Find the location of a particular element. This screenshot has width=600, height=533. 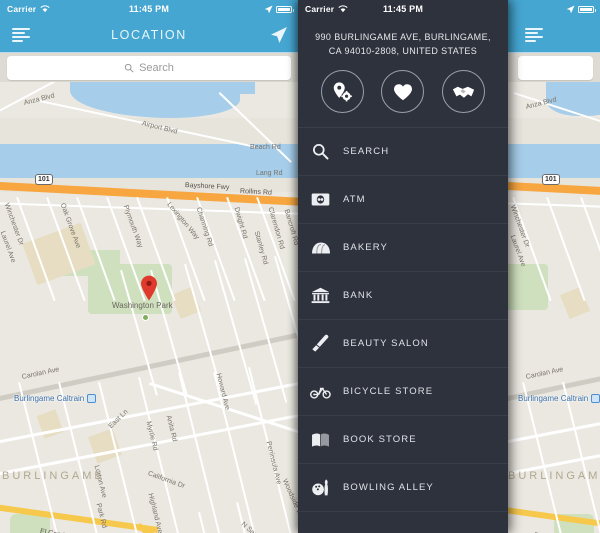

map-label: Plymouth Way is located at coordinates (132, 226).